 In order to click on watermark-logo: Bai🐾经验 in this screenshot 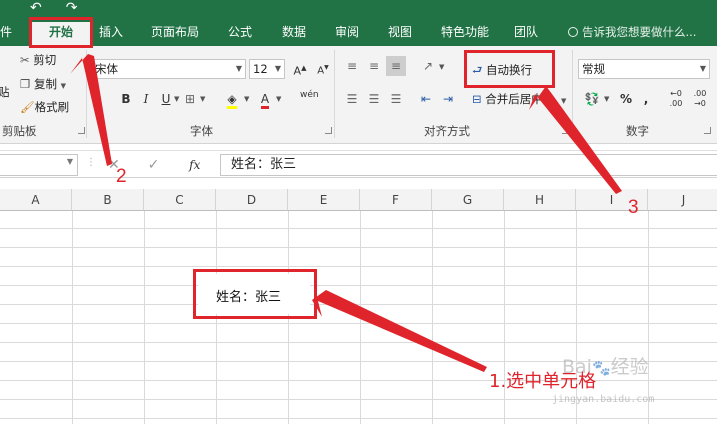, I will do `click(605, 367)`.